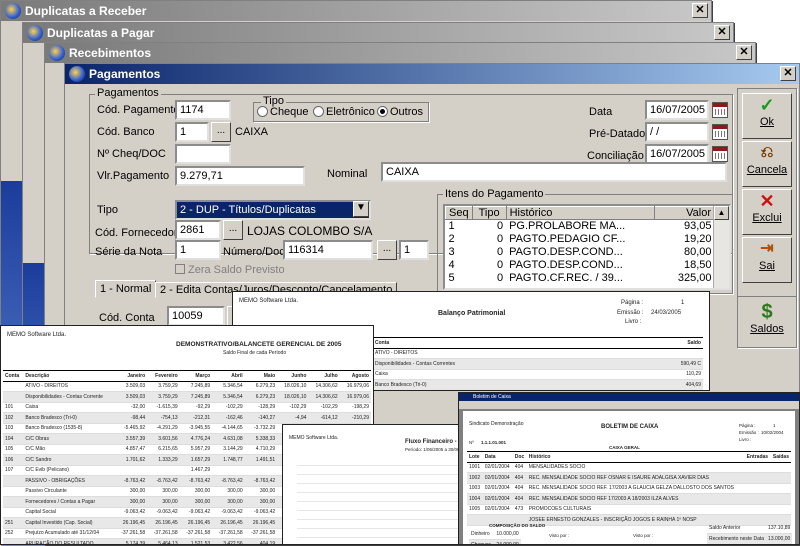 This screenshot has height=546, width=800. Describe the element at coordinates (767, 322) in the screenshot. I see `saldos-button: $ Saldos` at that location.